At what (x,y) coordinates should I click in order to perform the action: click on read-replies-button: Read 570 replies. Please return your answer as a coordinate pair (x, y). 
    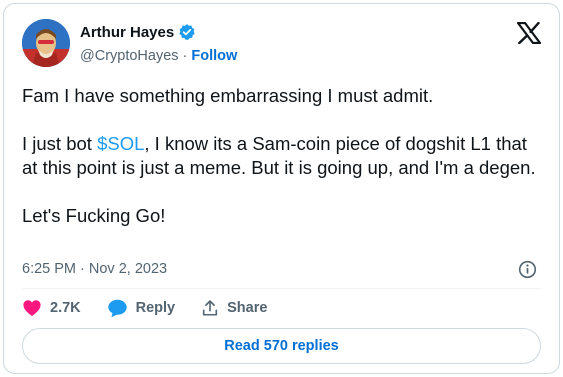
    Looking at the image, I should click on (281, 346).